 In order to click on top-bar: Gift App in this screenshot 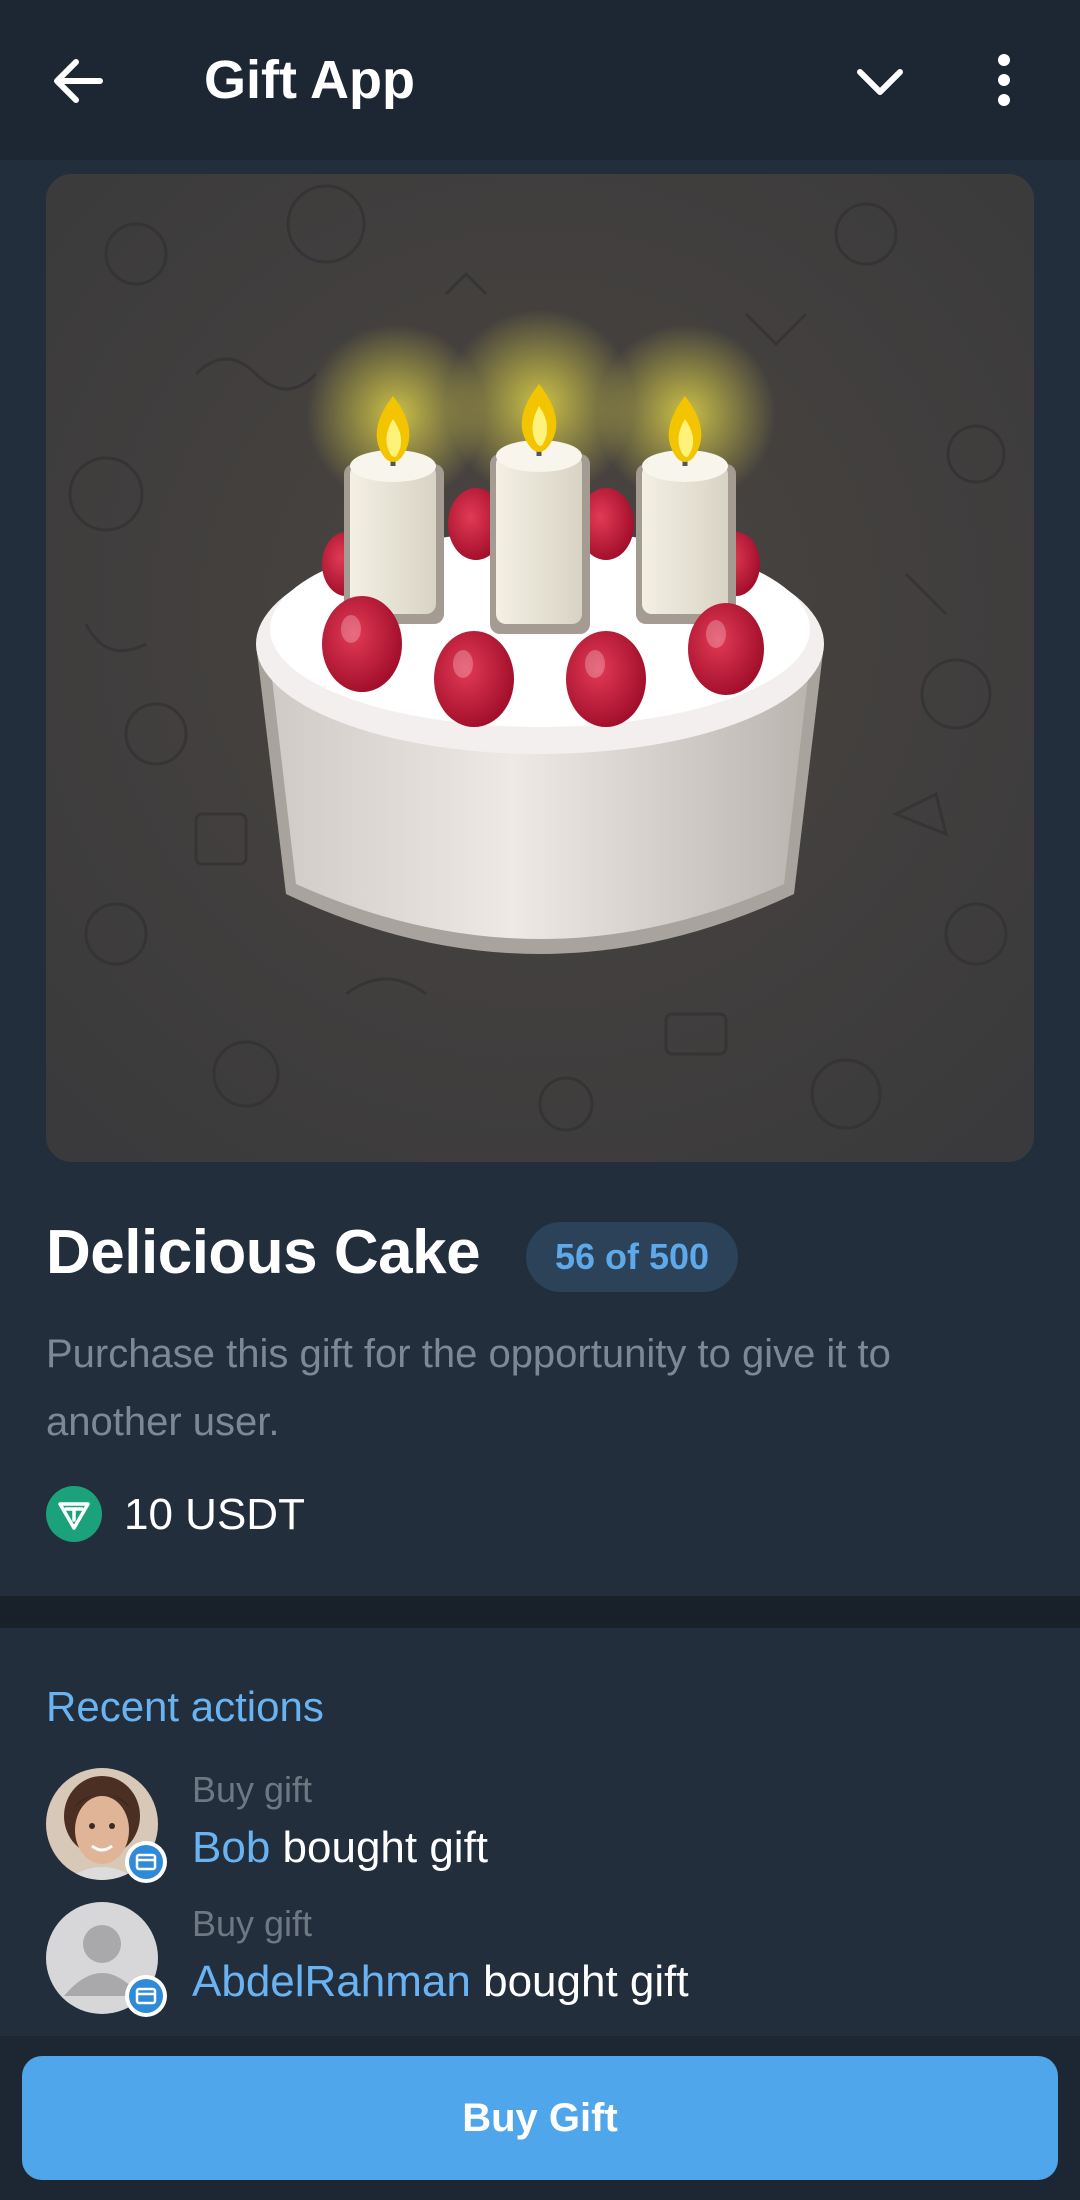, I will do `click(540, 80)`.